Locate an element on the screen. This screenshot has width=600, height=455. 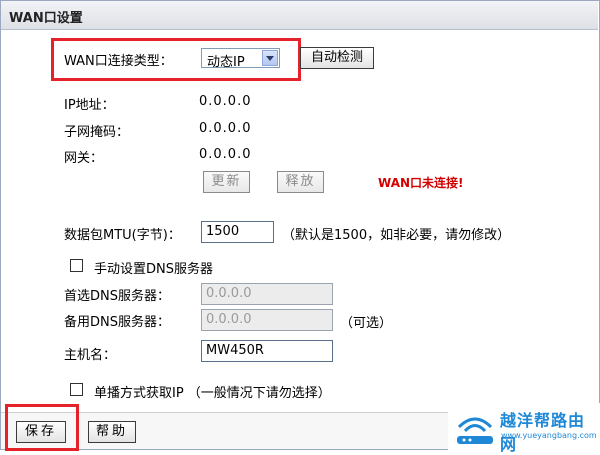
wan-type-select: 动态IP is located at coordinates (240, 59).